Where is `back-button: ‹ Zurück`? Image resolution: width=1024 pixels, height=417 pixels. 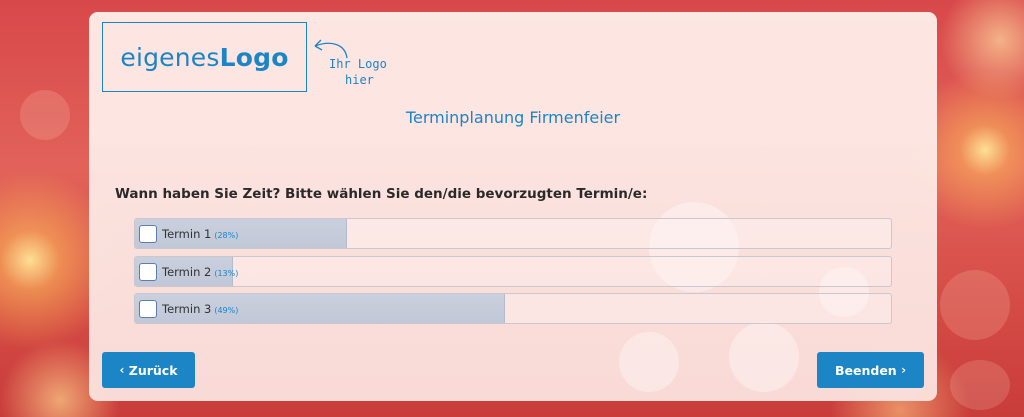
back-button: ‹ Zurück is located at coordinates (148, 370).